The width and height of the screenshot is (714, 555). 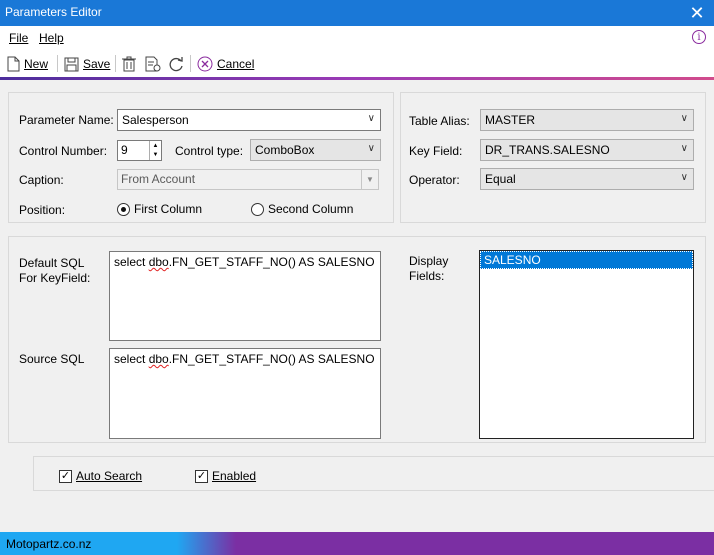 I want to click on enabled-label: Enabled, so click(x=234, y=476).